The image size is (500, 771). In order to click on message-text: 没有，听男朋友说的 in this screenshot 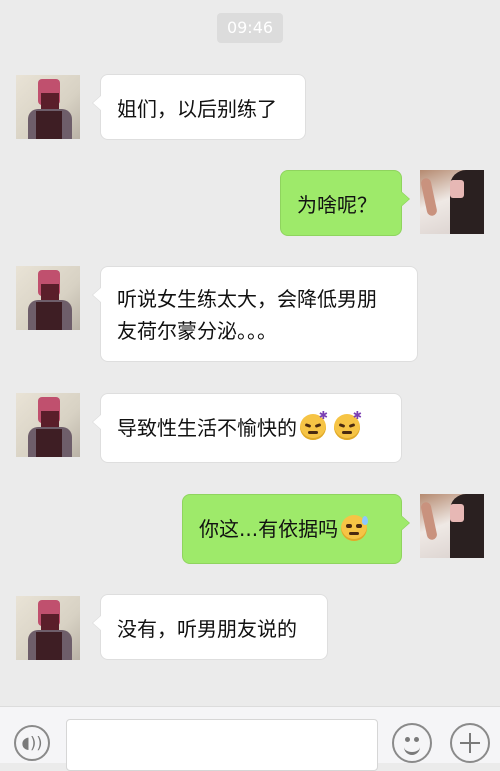, I will do `click(207, 629)`.